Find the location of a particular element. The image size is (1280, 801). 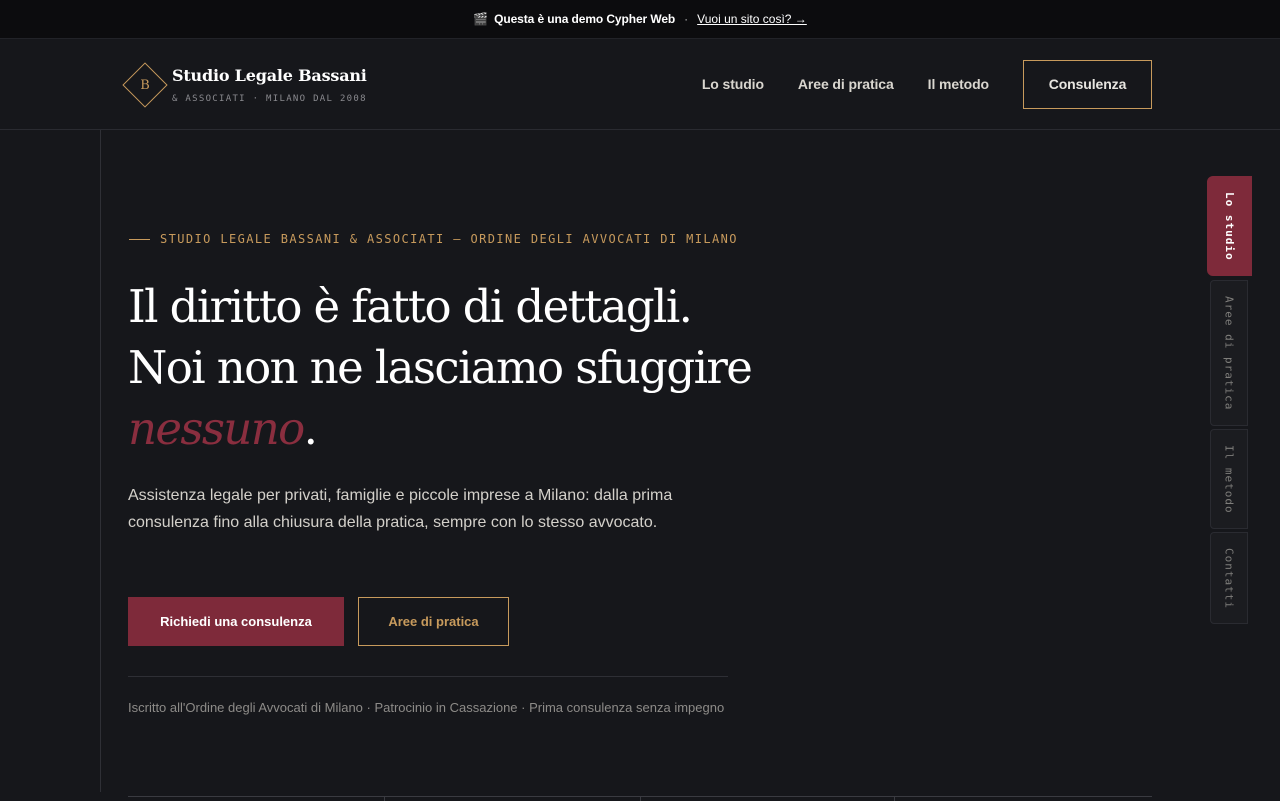

side-tab-label: Il metodo is located at coordinates (1229, 479).